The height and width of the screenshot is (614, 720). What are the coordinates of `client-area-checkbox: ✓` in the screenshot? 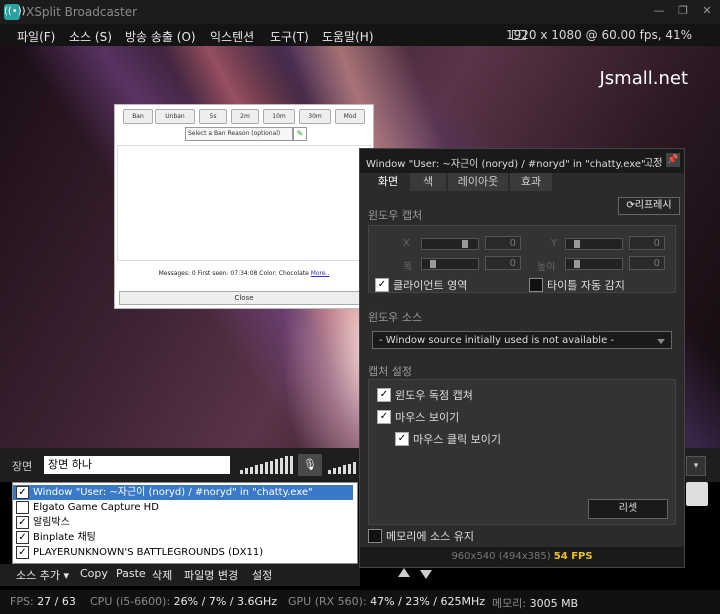 It's located at (382, 285).